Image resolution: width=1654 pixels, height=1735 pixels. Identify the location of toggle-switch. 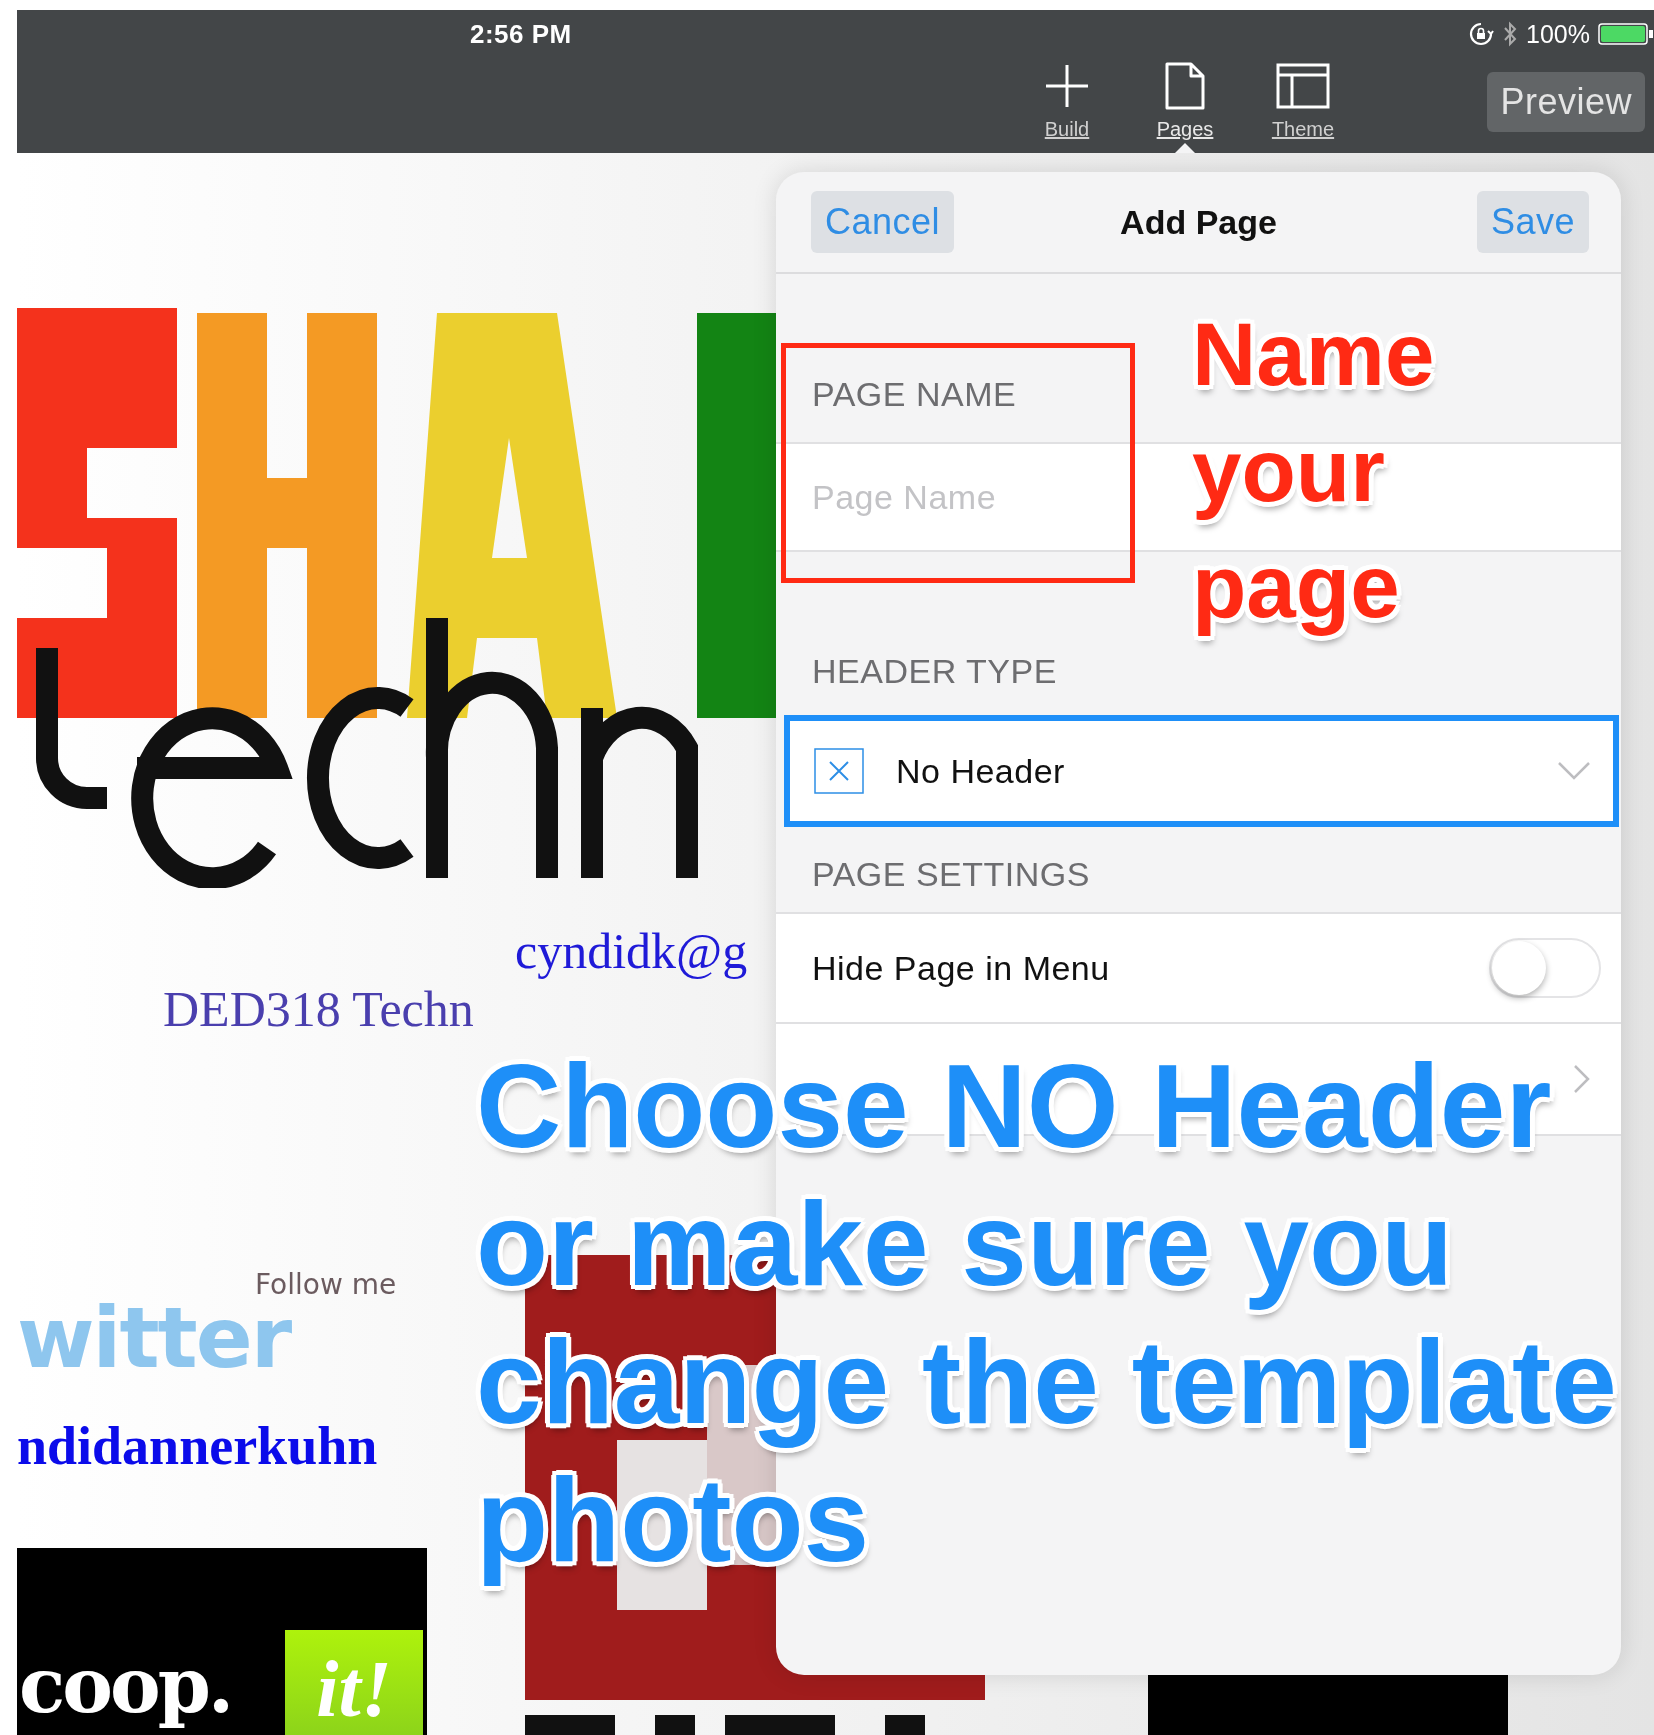
(1545, 968).